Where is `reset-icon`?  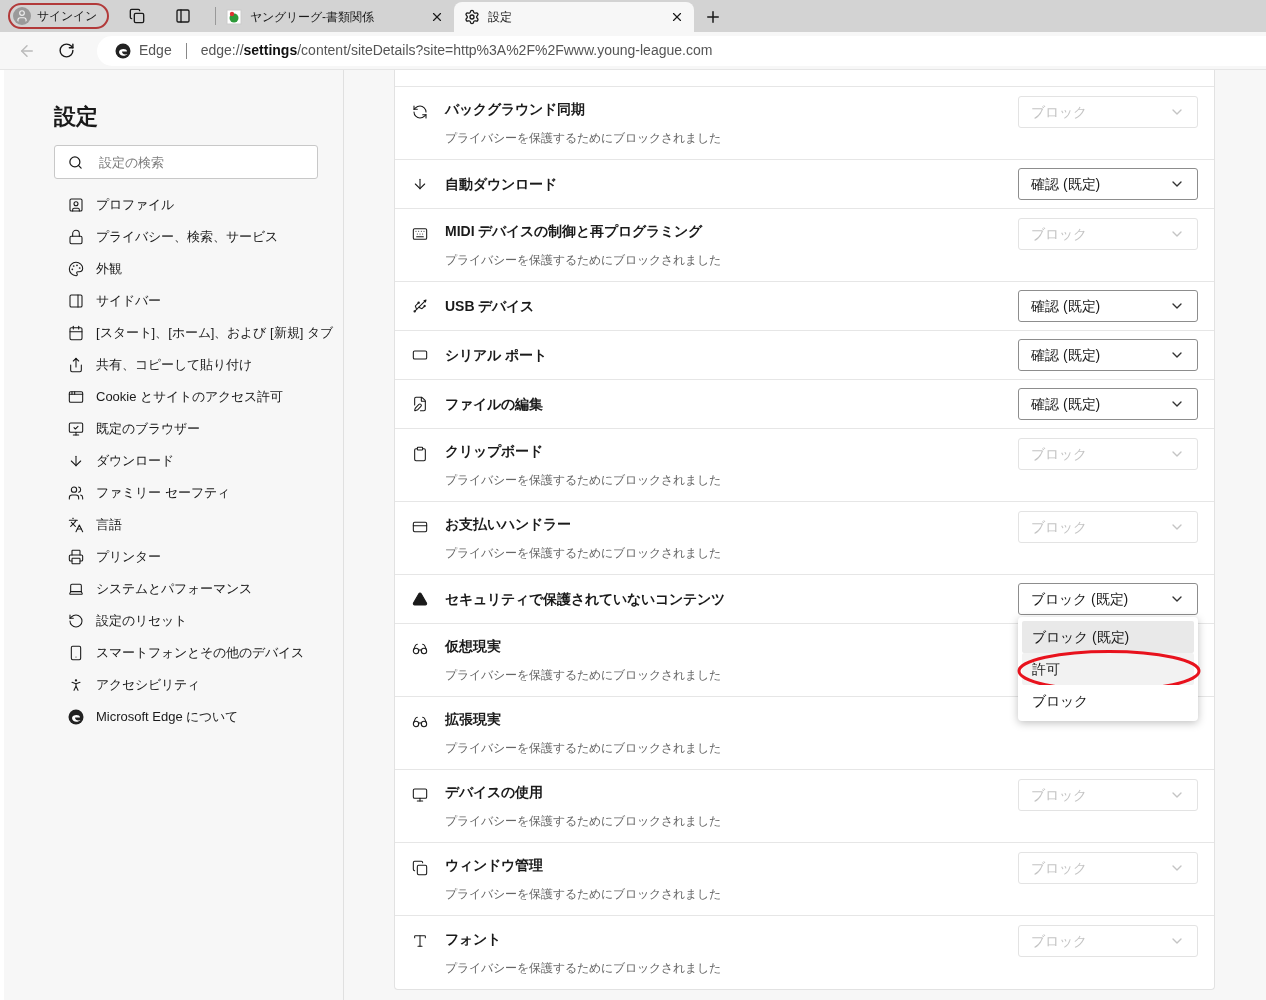 reset-icon is located at coordinates (76, 621).